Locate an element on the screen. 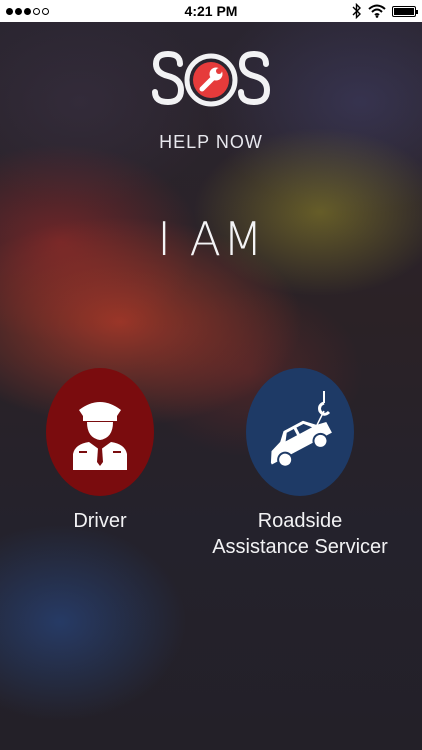 The width and height of the screenshot is (422, 750). tow-car-icon is located at coordinates (301, 429).